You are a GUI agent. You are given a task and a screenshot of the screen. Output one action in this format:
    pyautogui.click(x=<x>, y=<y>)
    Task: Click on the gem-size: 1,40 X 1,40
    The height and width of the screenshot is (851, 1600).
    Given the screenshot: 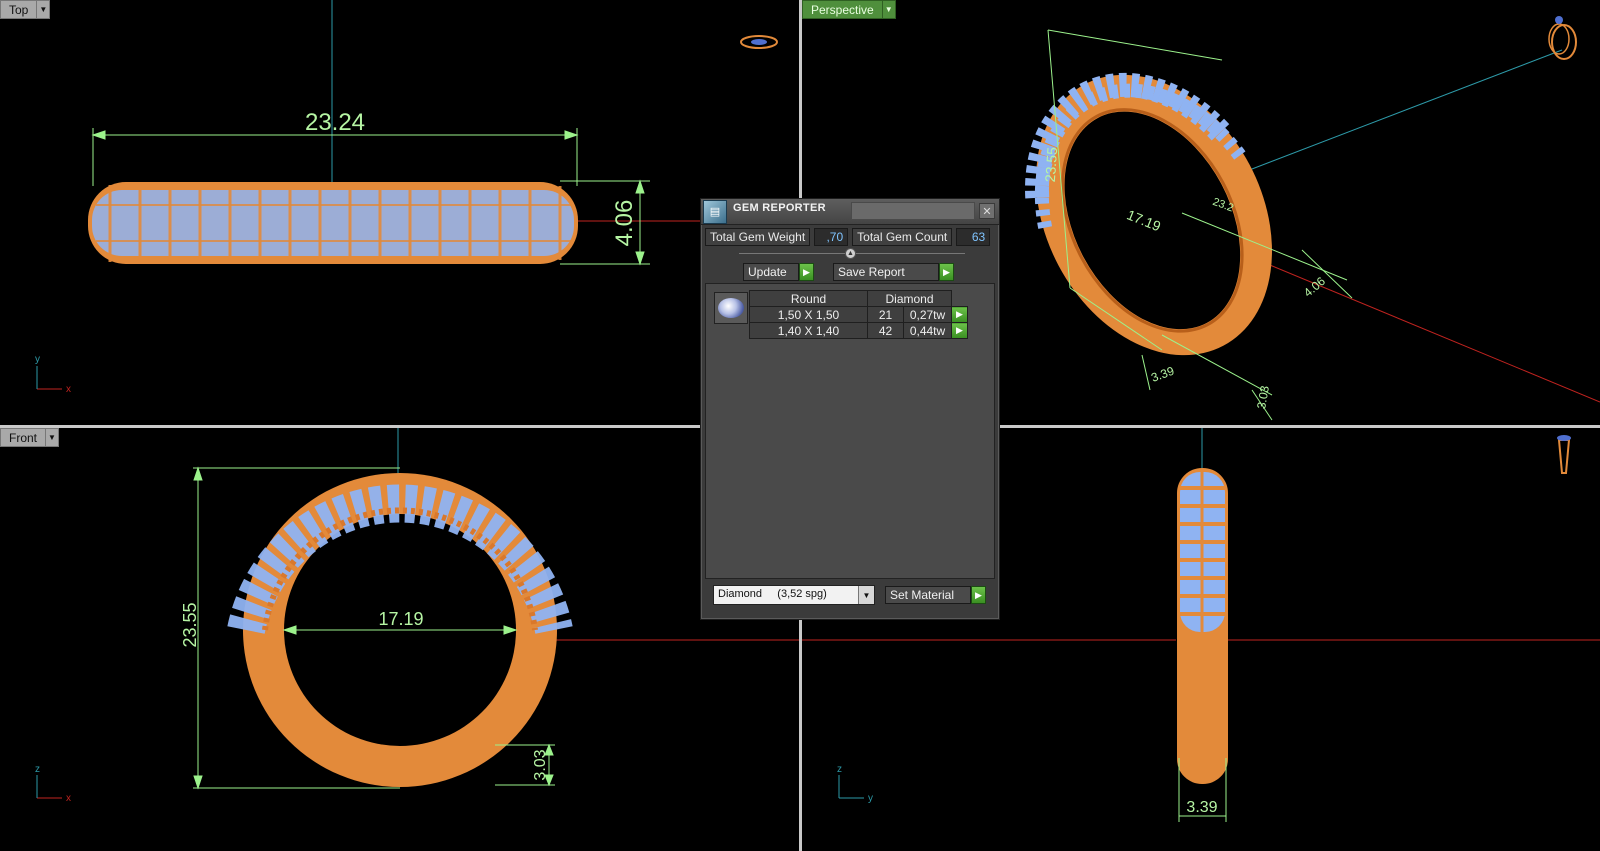 What is the action you would take?
    pyautogui.click(x=808, y=330)
    